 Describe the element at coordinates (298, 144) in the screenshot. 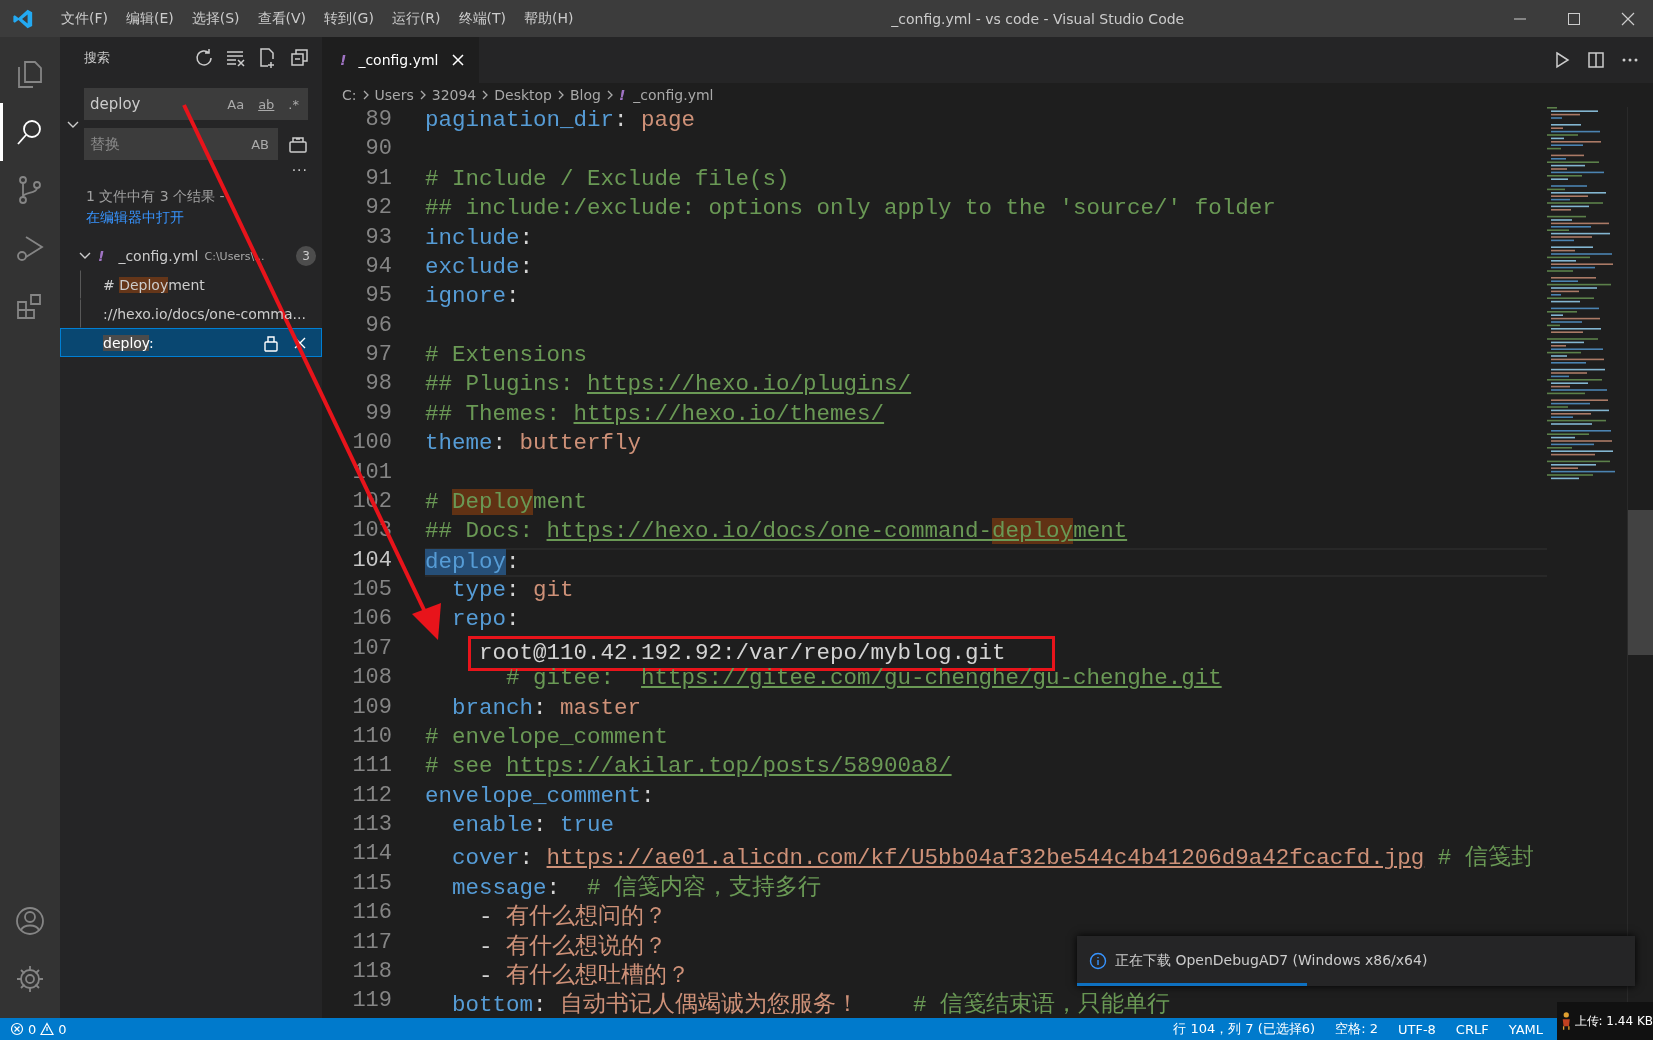

I see `replace-all-icon` at that location.